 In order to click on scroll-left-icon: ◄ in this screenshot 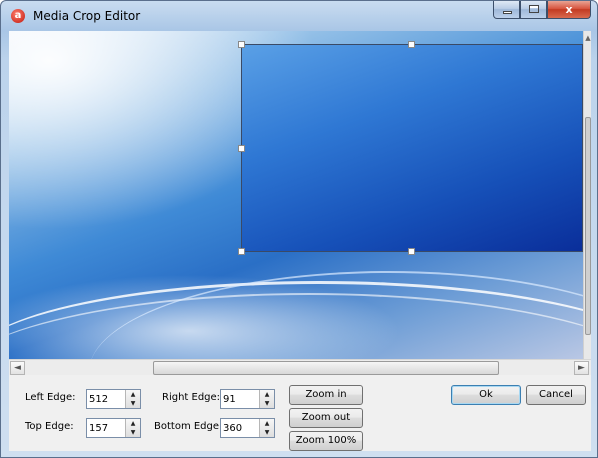, I will do `click(17, 368)`.